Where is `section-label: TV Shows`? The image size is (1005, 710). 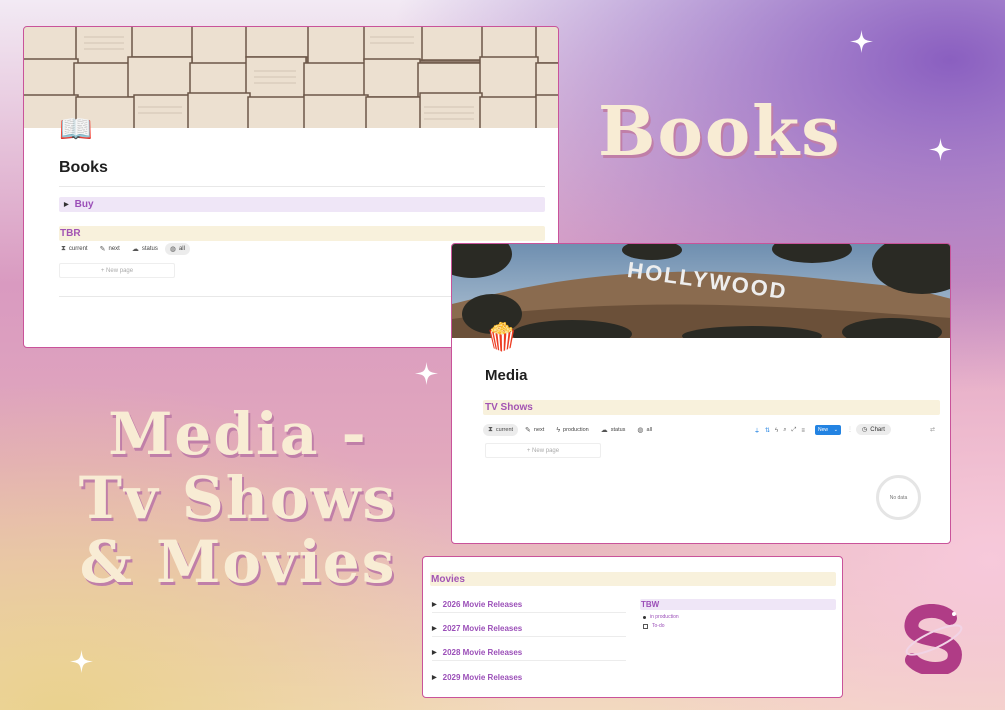 section-label: TV Shows is located at coordinates (509, 407).